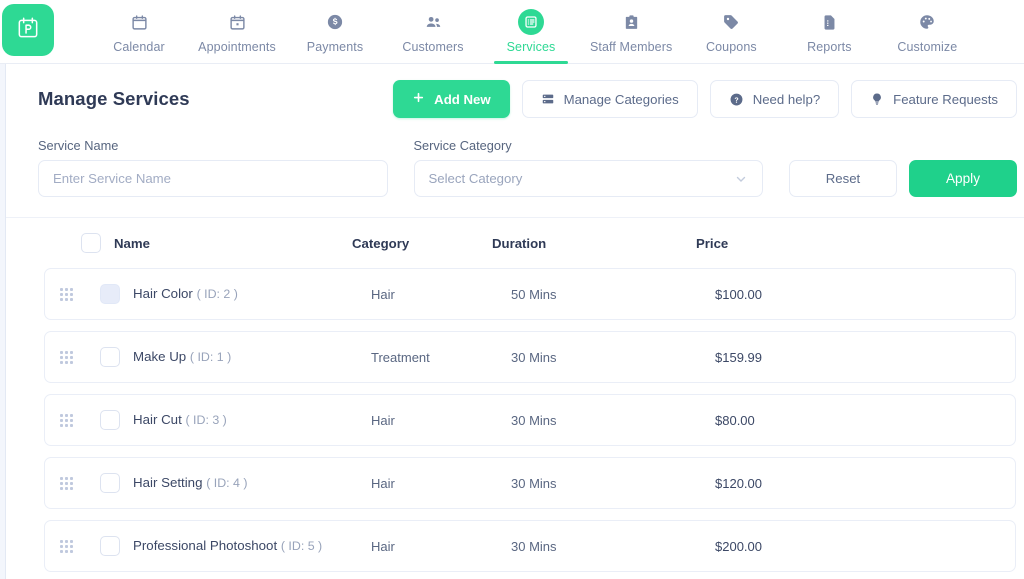 This screenshot has height=579, width=1024. Describe the element at coordinates (621, 99) in the screenshot. I see `manage-categories-label: Manage Categories` at that location.